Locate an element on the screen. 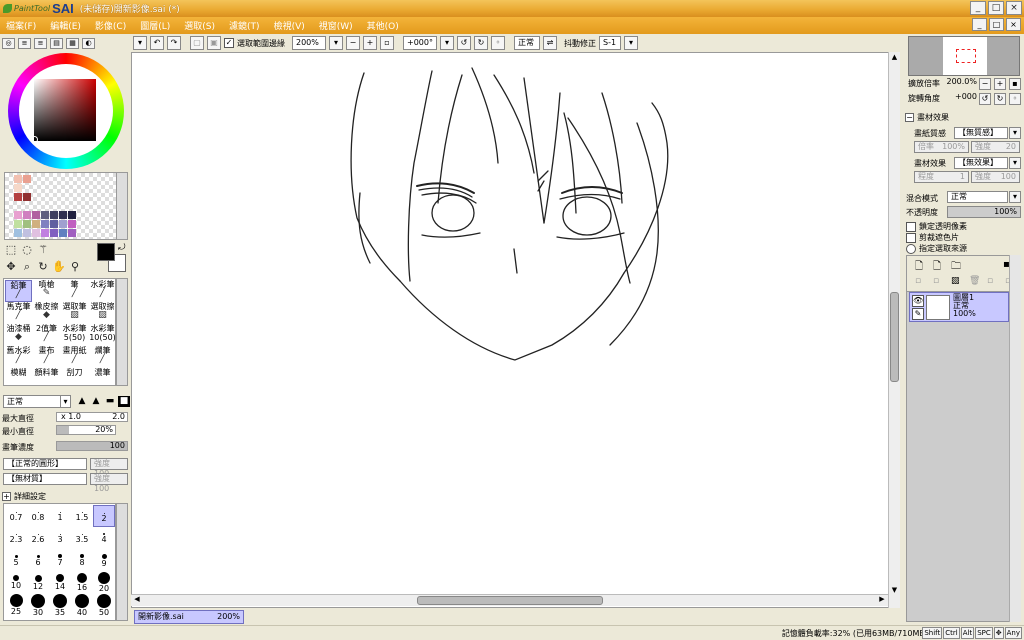  nav-zoom-in-icon: + is located at coordinates (1000, 84).